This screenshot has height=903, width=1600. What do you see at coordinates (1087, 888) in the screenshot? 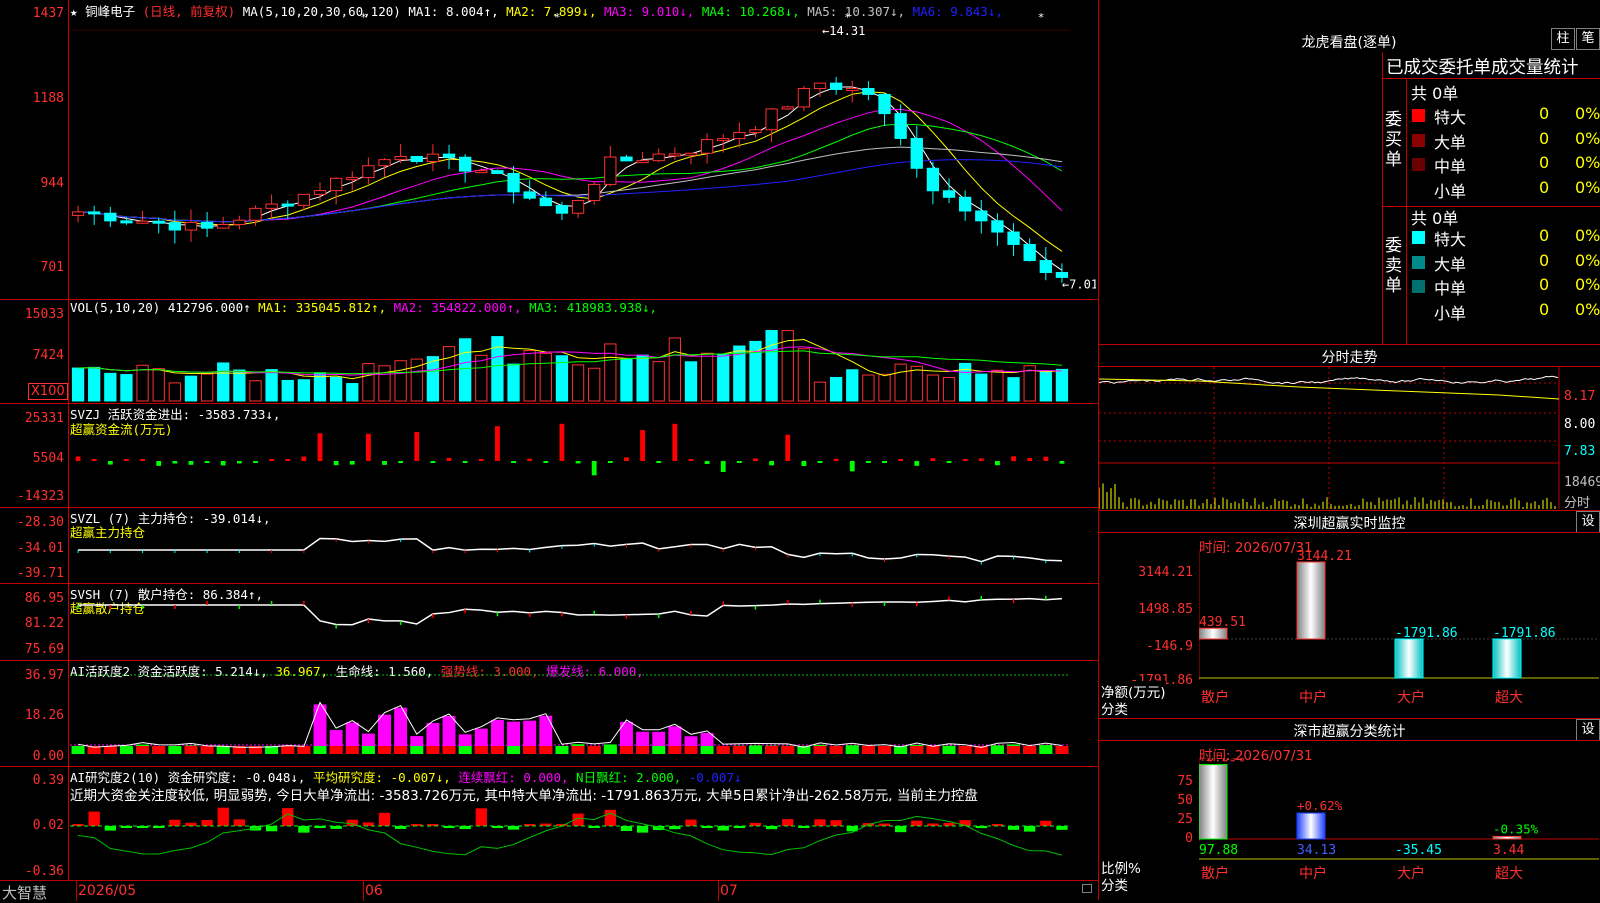
I see `lock-icon` at bounding box center [1087, 888].